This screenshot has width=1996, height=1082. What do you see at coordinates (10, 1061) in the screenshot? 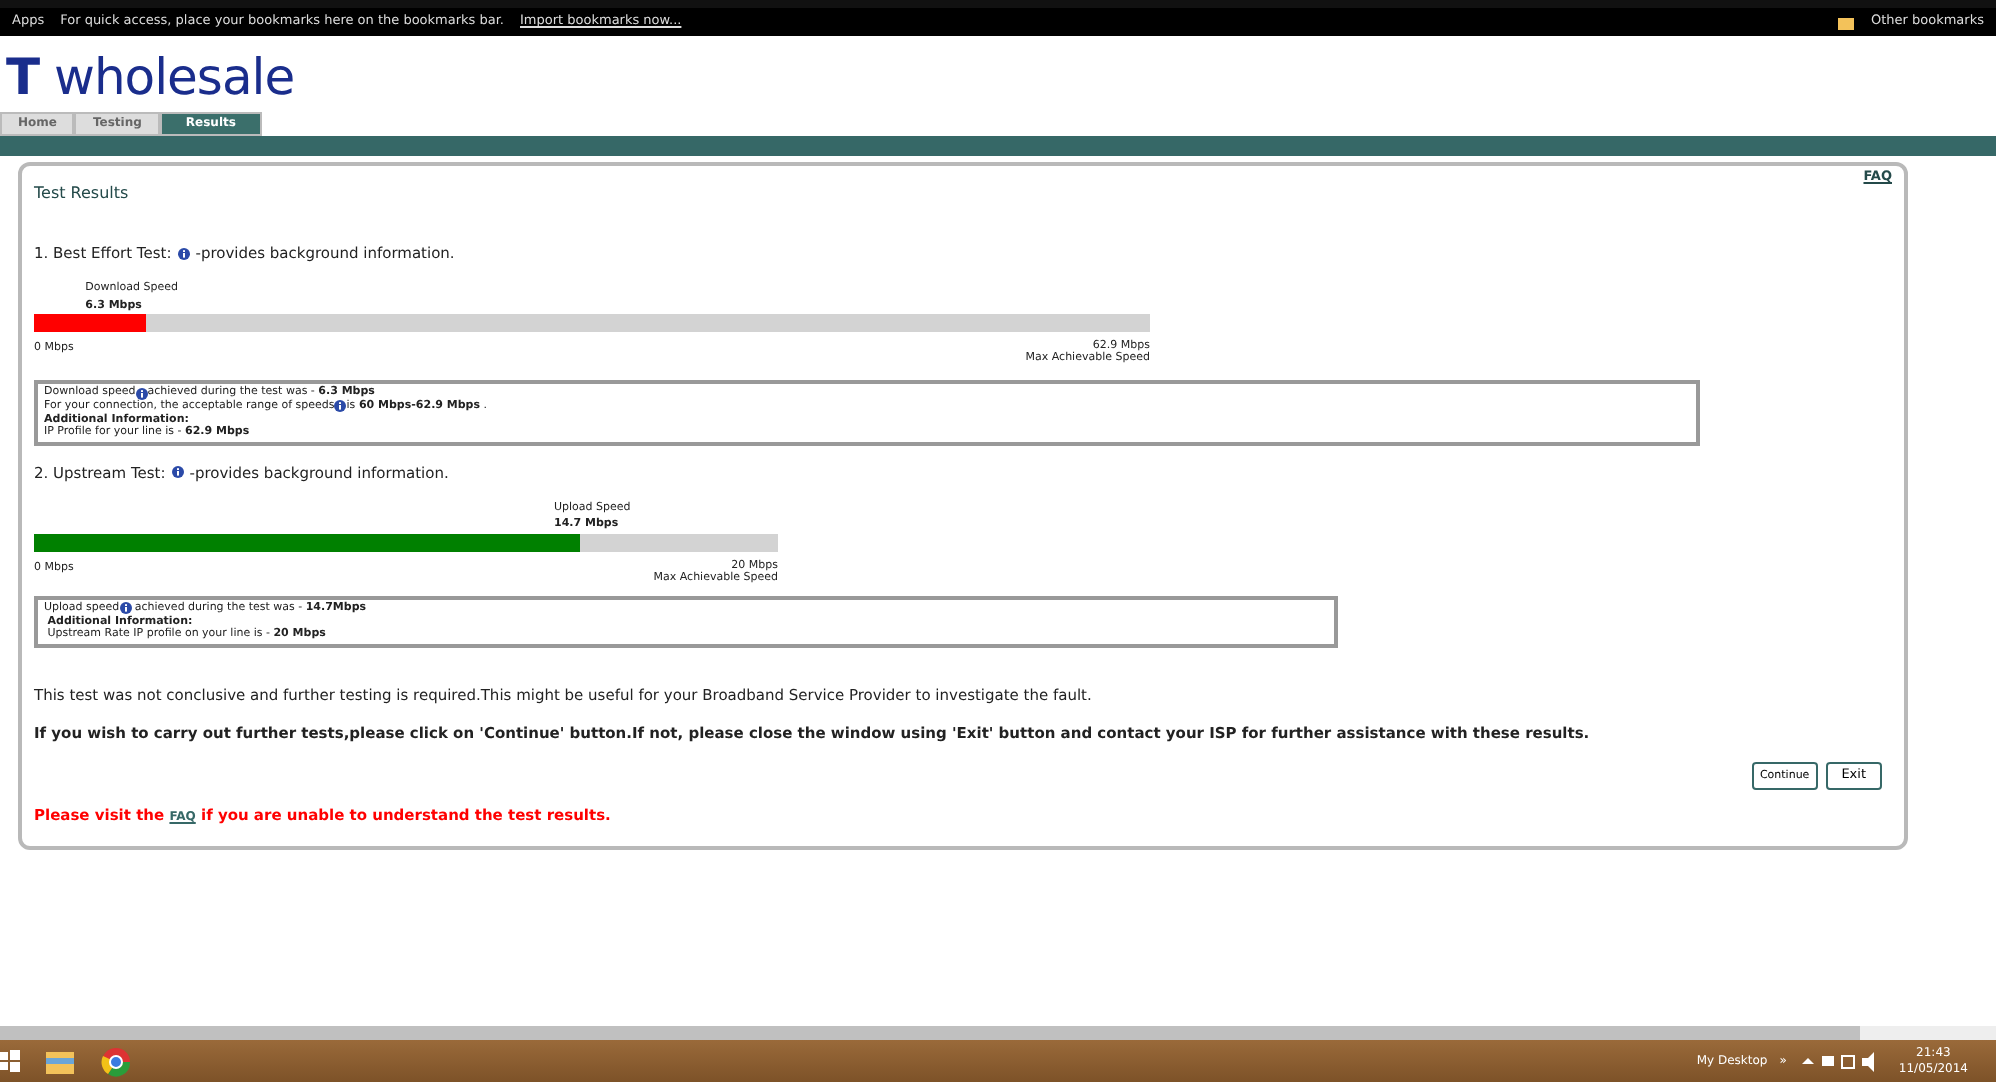
I see `start-icon` at bounding box center [10, 1061].